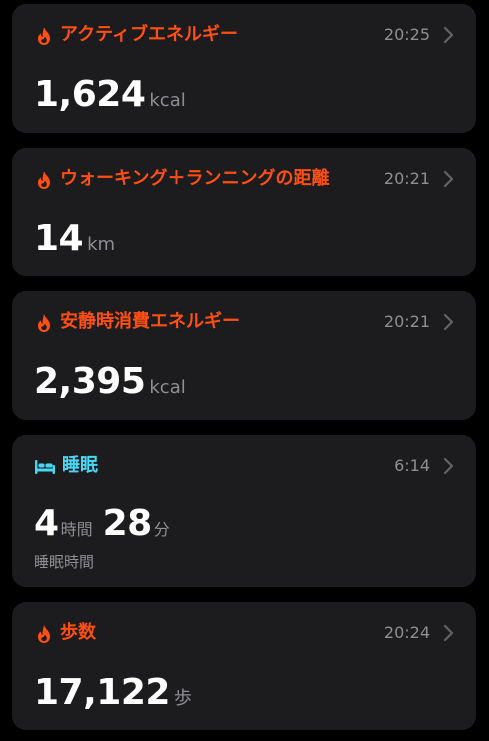  Describe the element at coordinates (161, 529) in the screenshot. I see `sleep-minutes-unit: 分` at that location.